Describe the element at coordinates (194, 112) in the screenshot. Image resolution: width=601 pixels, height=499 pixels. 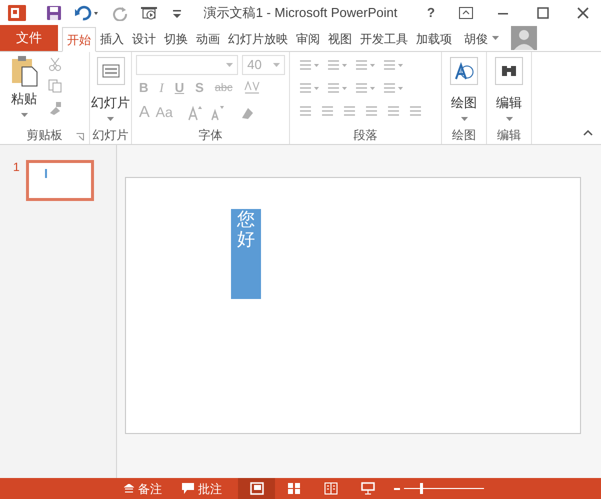
I see `grow-font-icon` at that location.